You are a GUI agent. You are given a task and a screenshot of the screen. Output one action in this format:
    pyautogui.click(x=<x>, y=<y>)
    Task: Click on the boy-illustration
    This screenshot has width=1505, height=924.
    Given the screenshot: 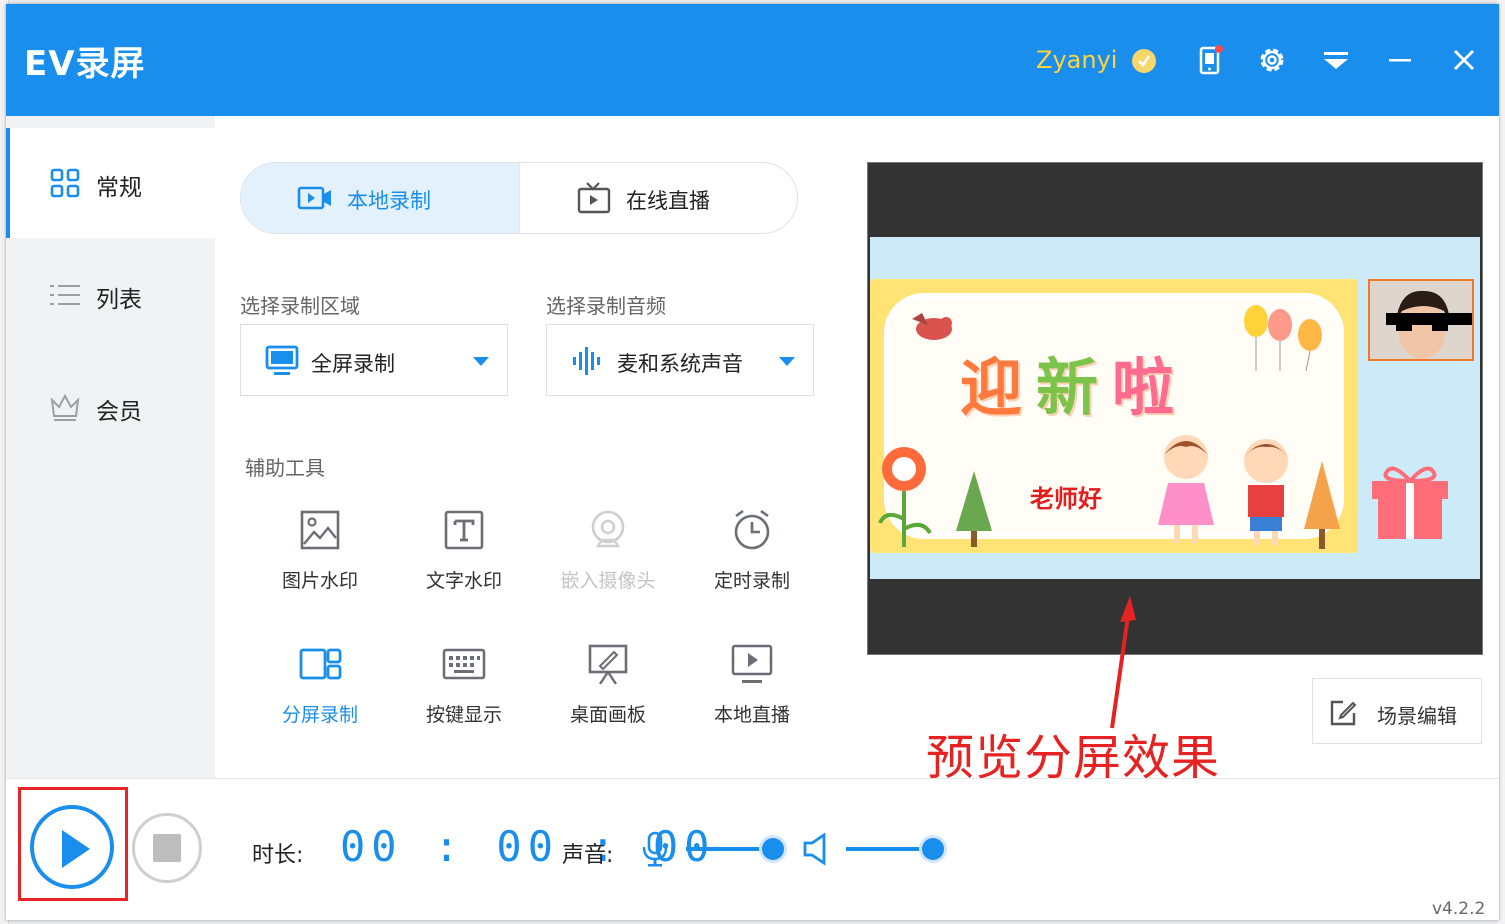 What is the action you would take?
    pyautogui.click(x=1266, y=492)
    